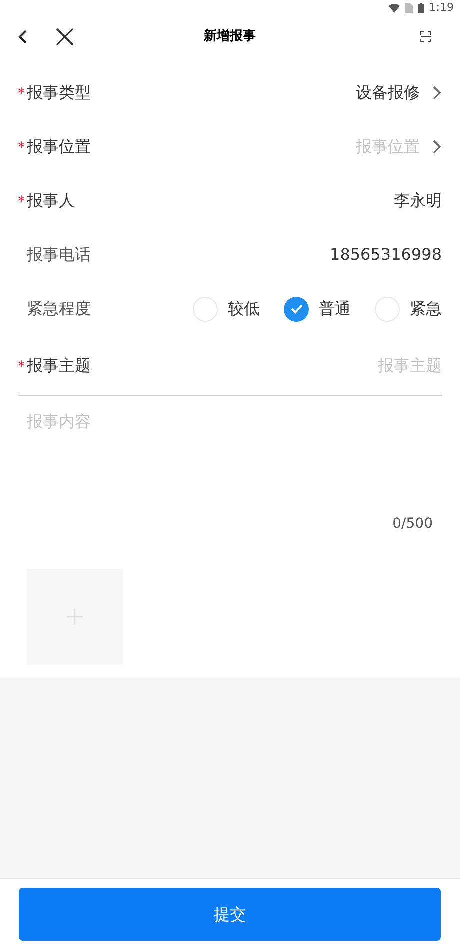 This screenshot has height=950, width=460. What do you see at coordinates (59, 93) in the screenshot?
I see `field-label: 报事类型` at bounding box center [59, 93].